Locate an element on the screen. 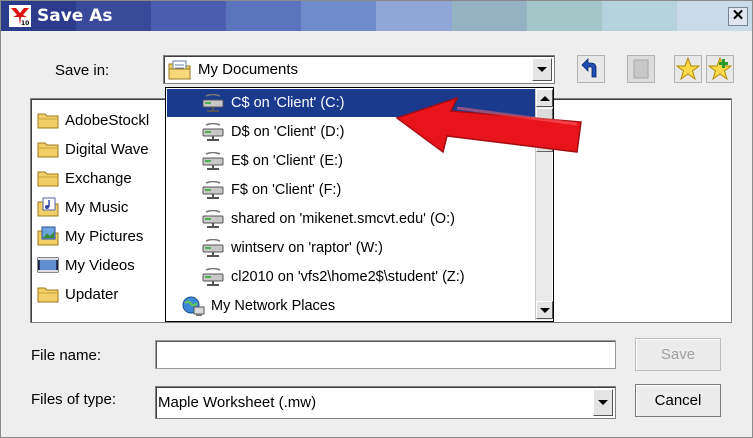 The image size is (753, 438). close-icon: ✕ is located at coordinates (738, 15).